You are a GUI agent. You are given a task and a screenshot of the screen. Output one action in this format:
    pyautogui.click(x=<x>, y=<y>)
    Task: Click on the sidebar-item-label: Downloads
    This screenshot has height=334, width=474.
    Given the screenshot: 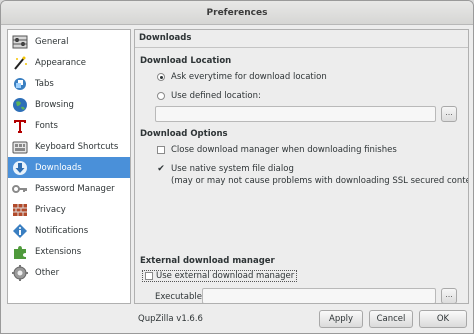 What is the action you would take?
    pyautogui.click(x=58, y=167)
    